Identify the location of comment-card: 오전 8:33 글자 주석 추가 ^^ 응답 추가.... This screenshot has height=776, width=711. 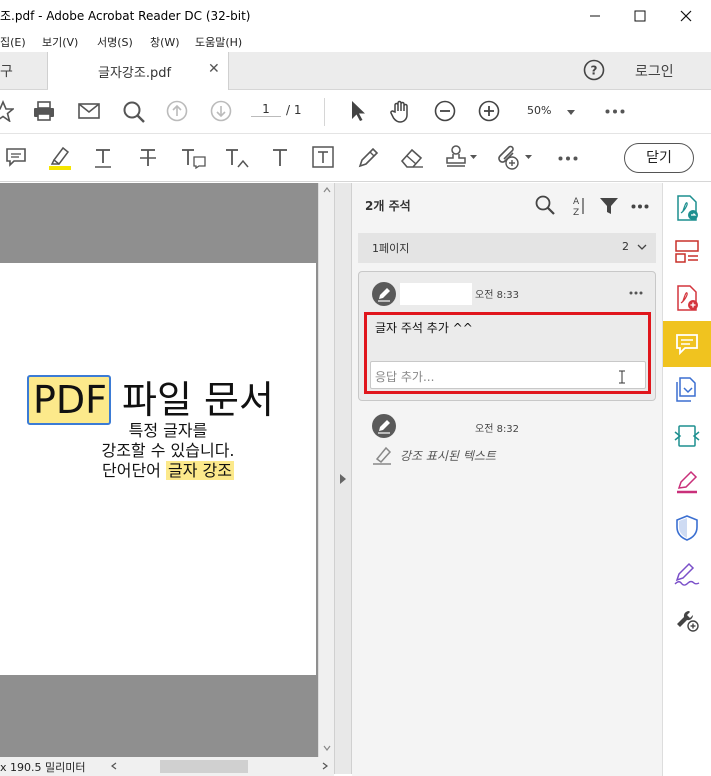
(507, 336).